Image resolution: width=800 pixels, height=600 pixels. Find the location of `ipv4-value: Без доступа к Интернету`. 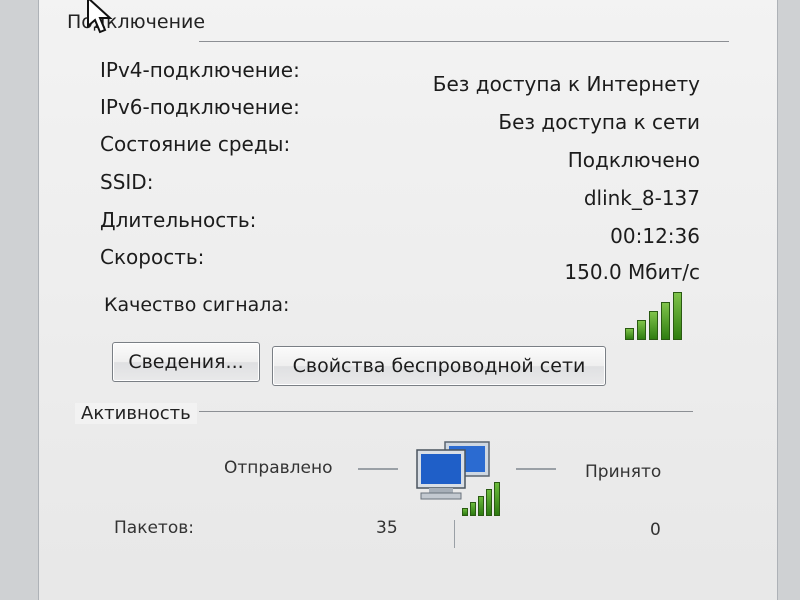

ipv4-value: Без доступа к Интернету is located at coordinates (566, 84).